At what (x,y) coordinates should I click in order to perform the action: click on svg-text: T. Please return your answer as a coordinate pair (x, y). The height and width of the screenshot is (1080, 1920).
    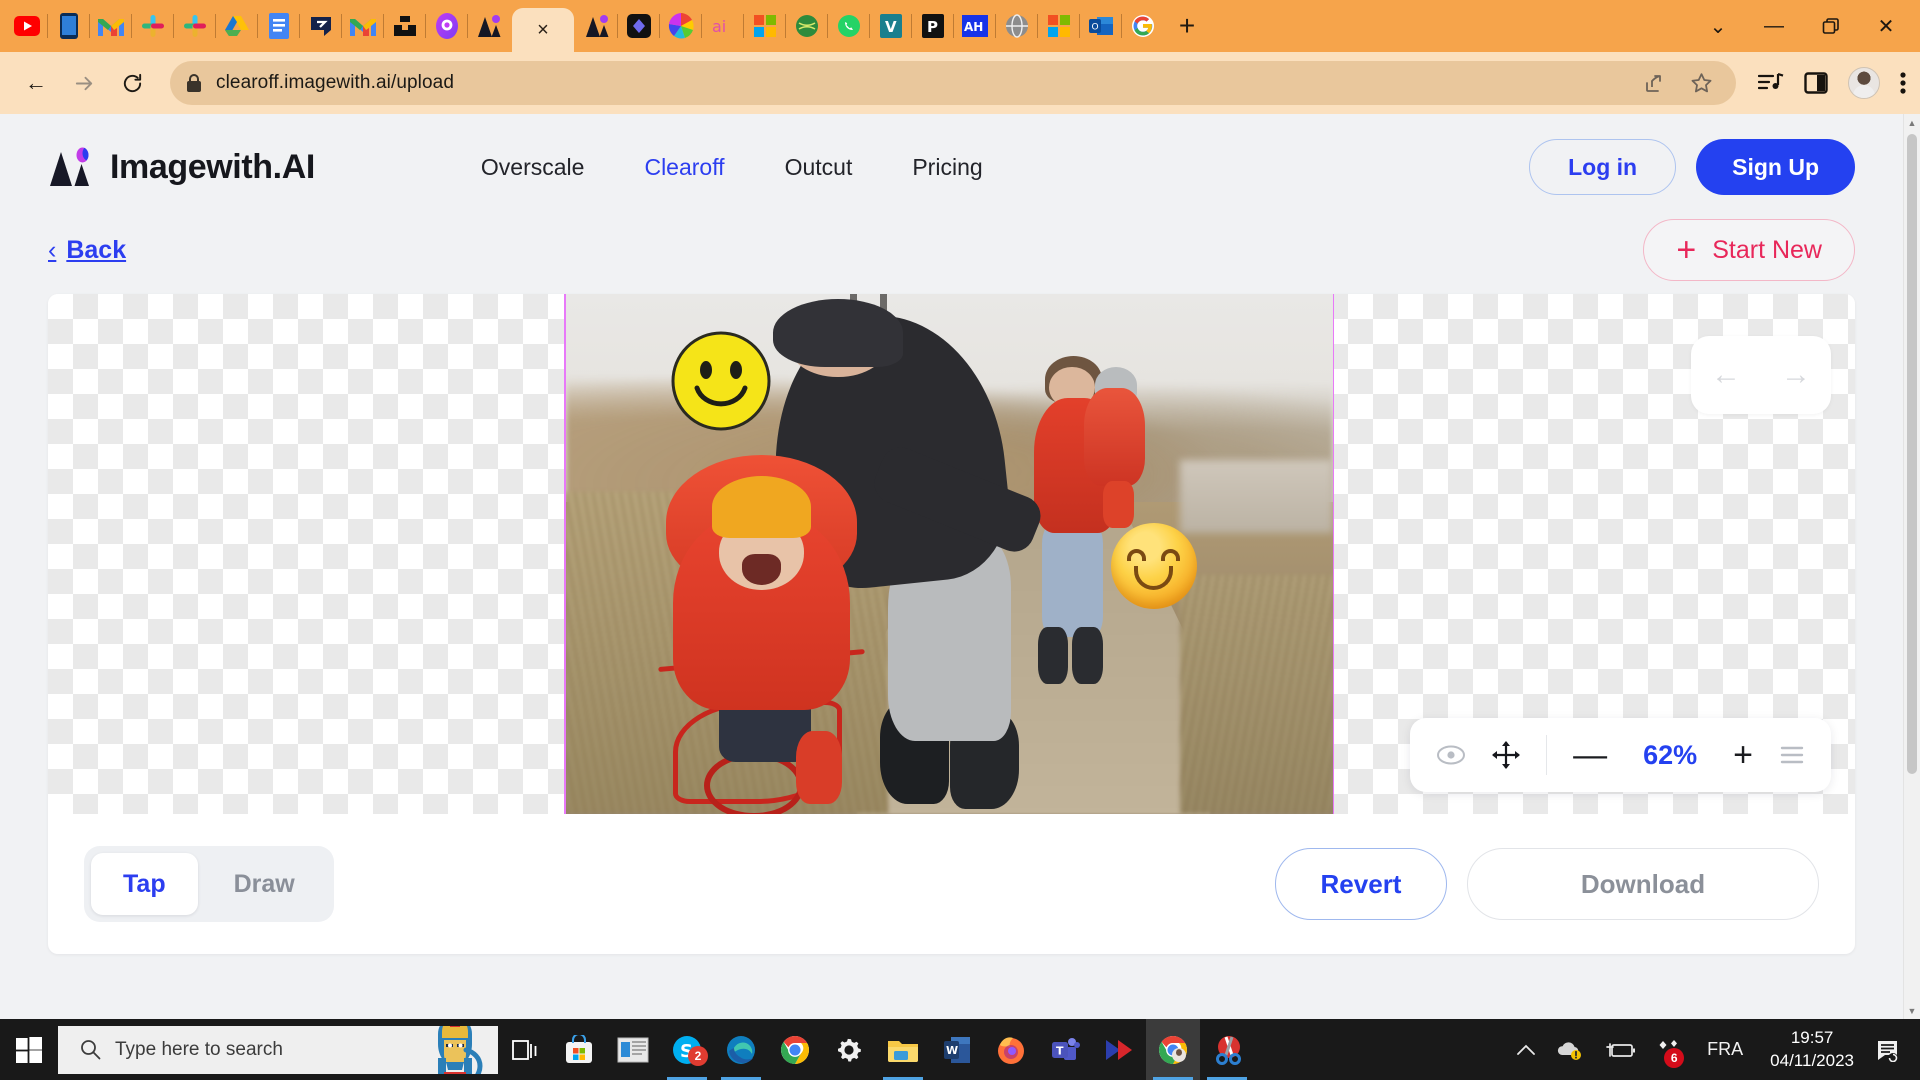
    Looking at the image, I should click on (1060, 1050).